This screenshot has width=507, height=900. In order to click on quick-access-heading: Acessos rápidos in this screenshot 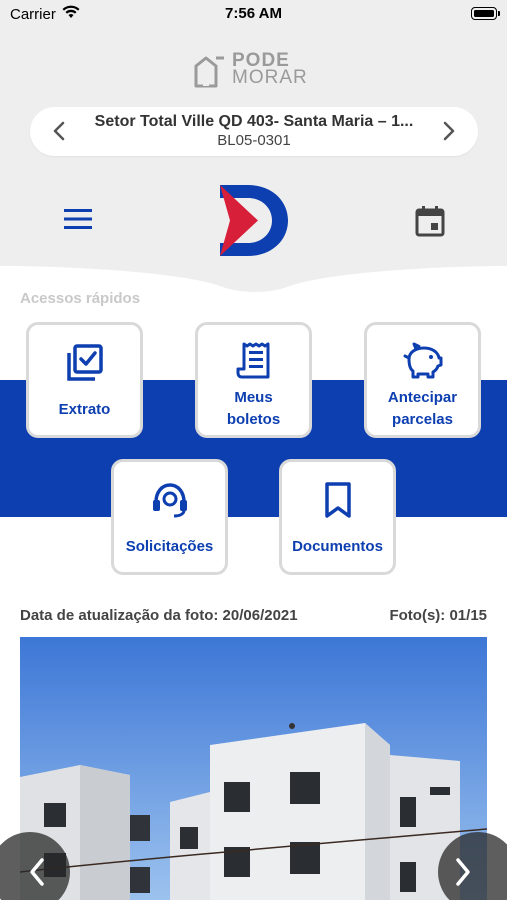, I will do `click(80, 298)`.